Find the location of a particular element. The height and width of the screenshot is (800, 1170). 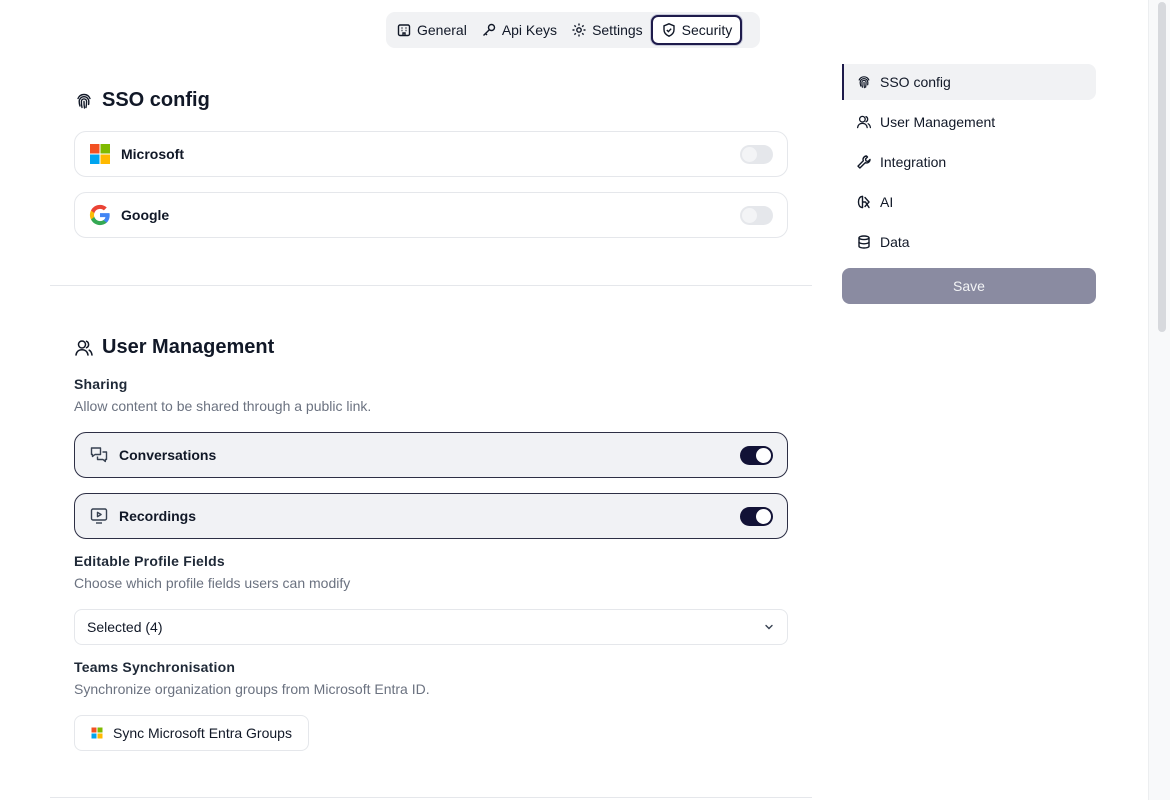

sync-button-label: Sync Microsoft Entra Groups is located at coordinates (202, 733).